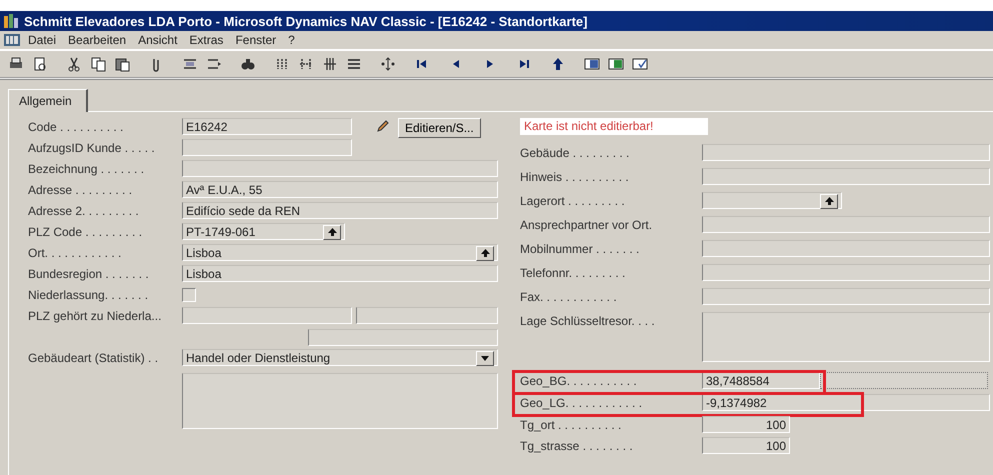  I want to click on field-label: Ort. . . . . . . . . . . ., so click(75, 252).